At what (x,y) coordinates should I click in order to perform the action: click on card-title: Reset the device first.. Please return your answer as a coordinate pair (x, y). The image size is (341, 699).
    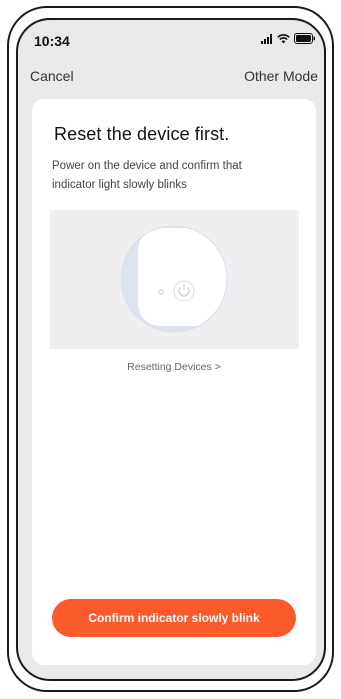
    Looking at the image, I should click on (142, 134).